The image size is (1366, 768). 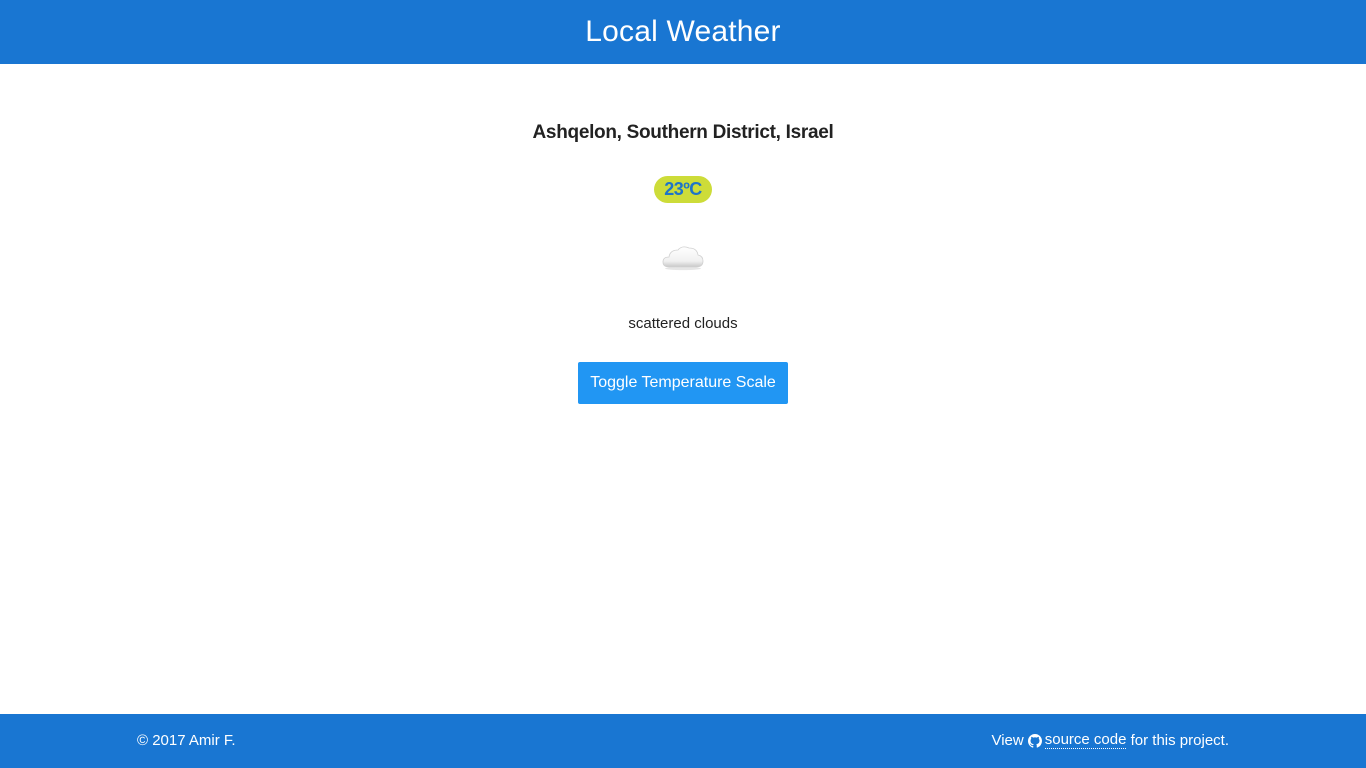 What do you see at coordinates (1007, 740) in the screenshot?
I see `footer-view-text: View` at bounding box center [1007, 740].